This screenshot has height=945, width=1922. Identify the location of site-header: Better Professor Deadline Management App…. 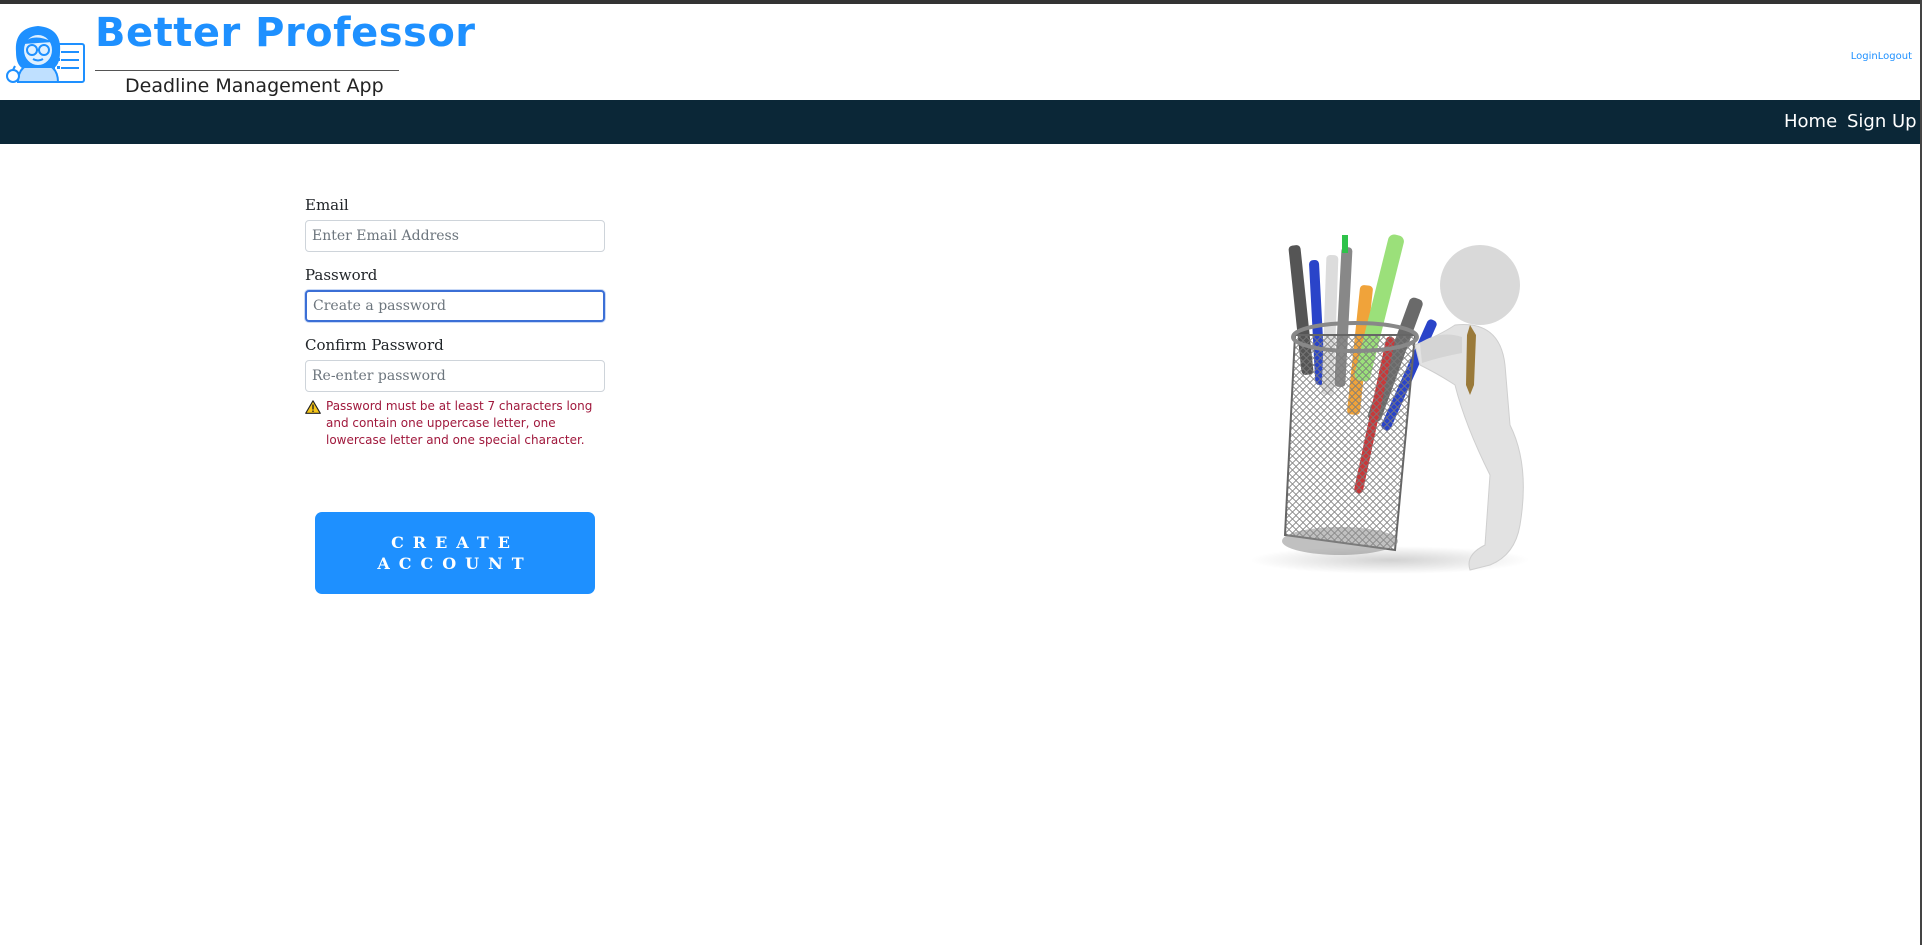
(960, 52).